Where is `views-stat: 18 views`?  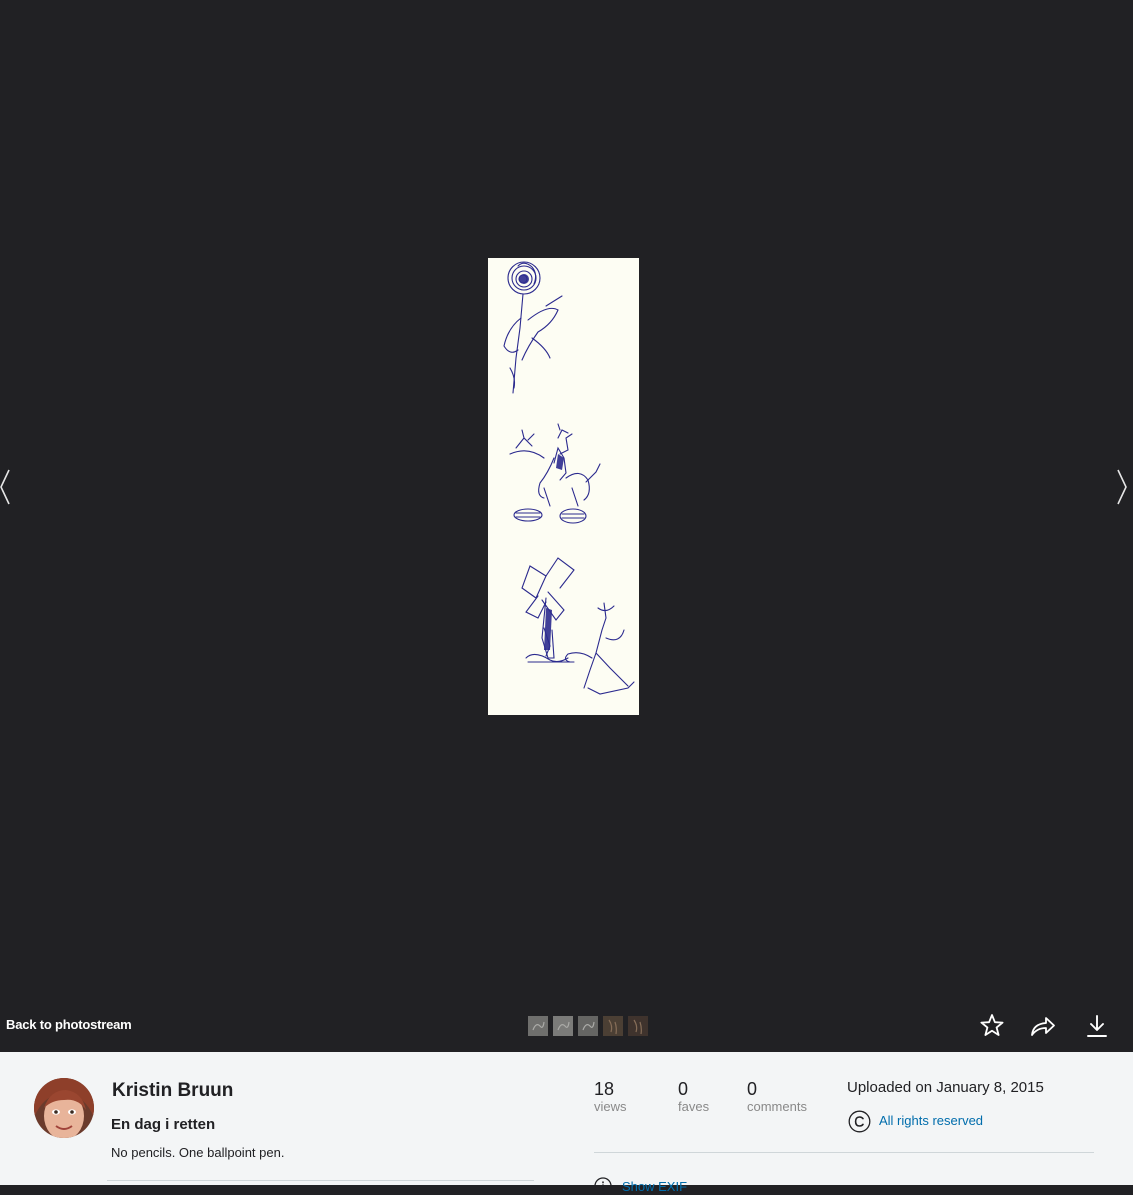 views-stat: 18 views is located at coordinates (610, 1097).